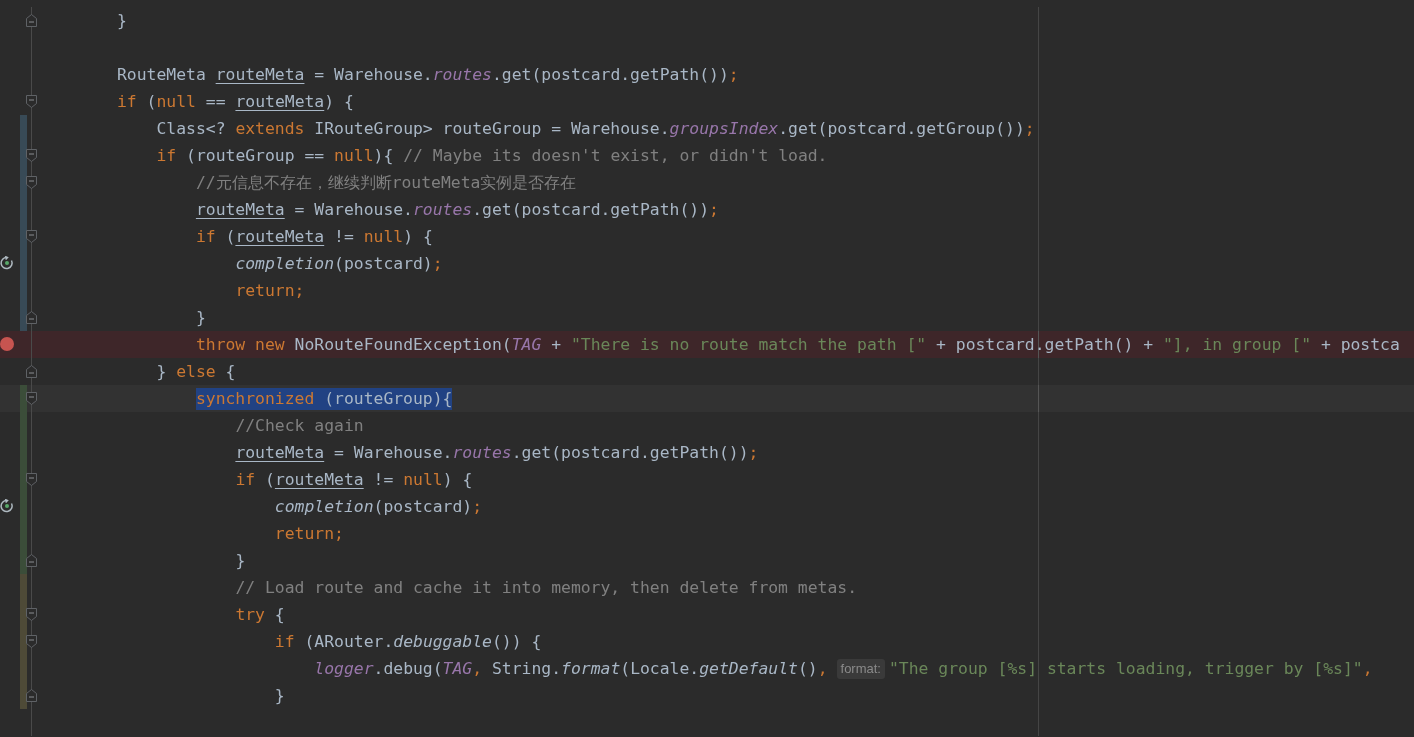  What do you see at coordinates (1131, 668) in the screenshot?
I see `code-text: "The group [%s] starts loading, trigger by [%s]",` at bounding box center [1131, 668].